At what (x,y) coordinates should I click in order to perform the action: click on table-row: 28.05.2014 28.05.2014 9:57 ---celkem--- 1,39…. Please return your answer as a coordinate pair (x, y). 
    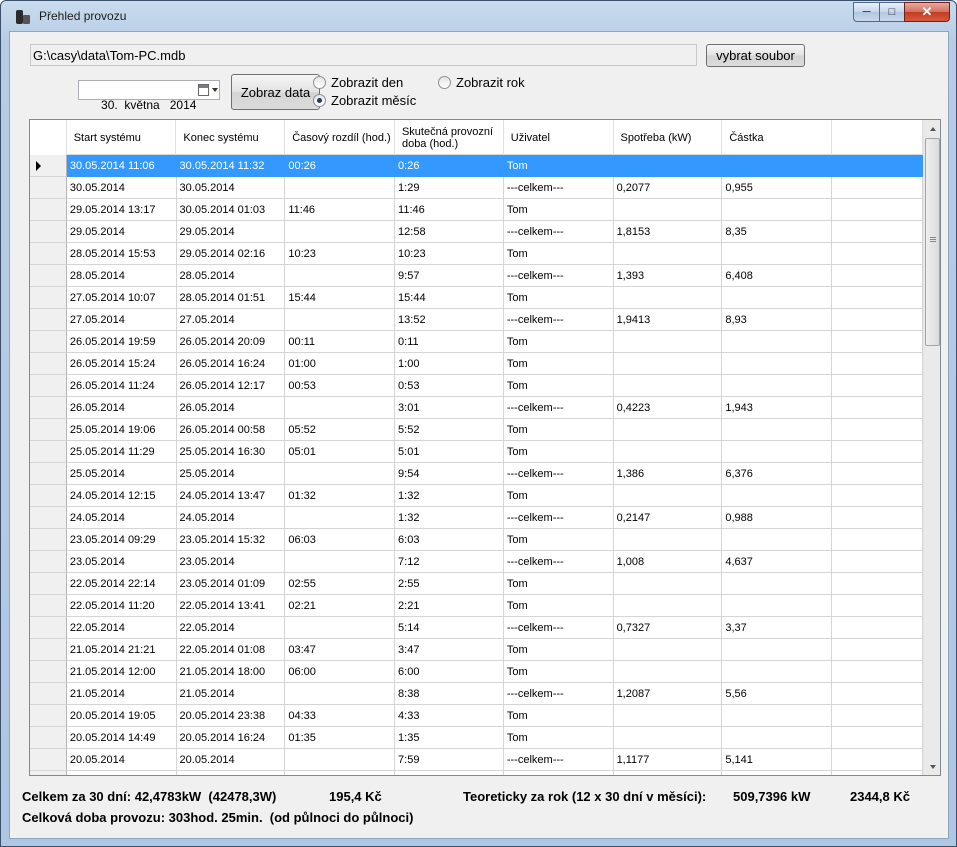
    Looking at the image, I should click on (476, 276).